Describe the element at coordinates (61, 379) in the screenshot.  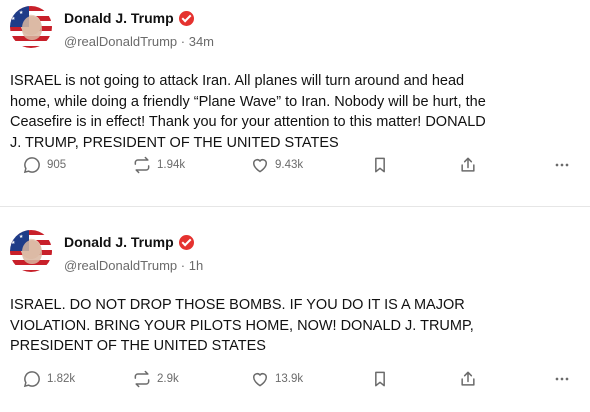
I see `reply-count: 1.82k` at that location.